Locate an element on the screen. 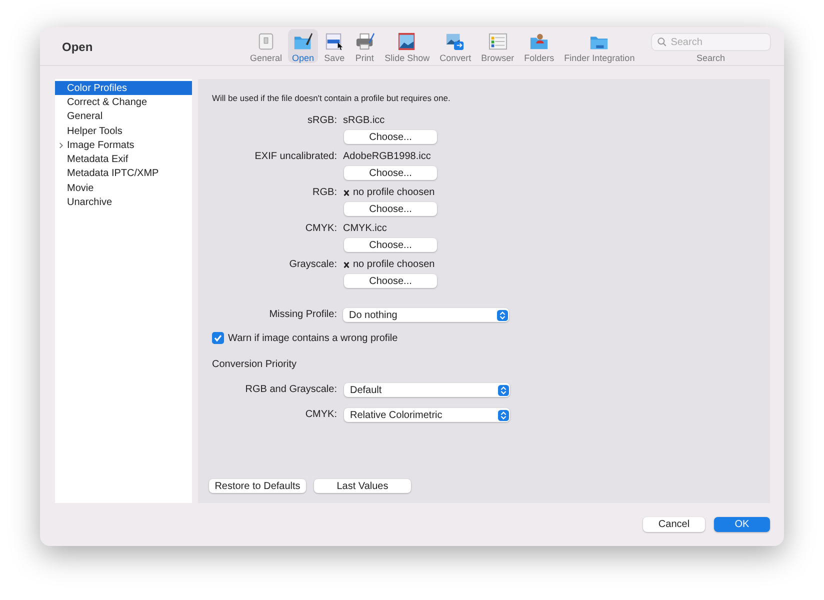  profile-label: Grayscale: is located at coordinates (312, 265).